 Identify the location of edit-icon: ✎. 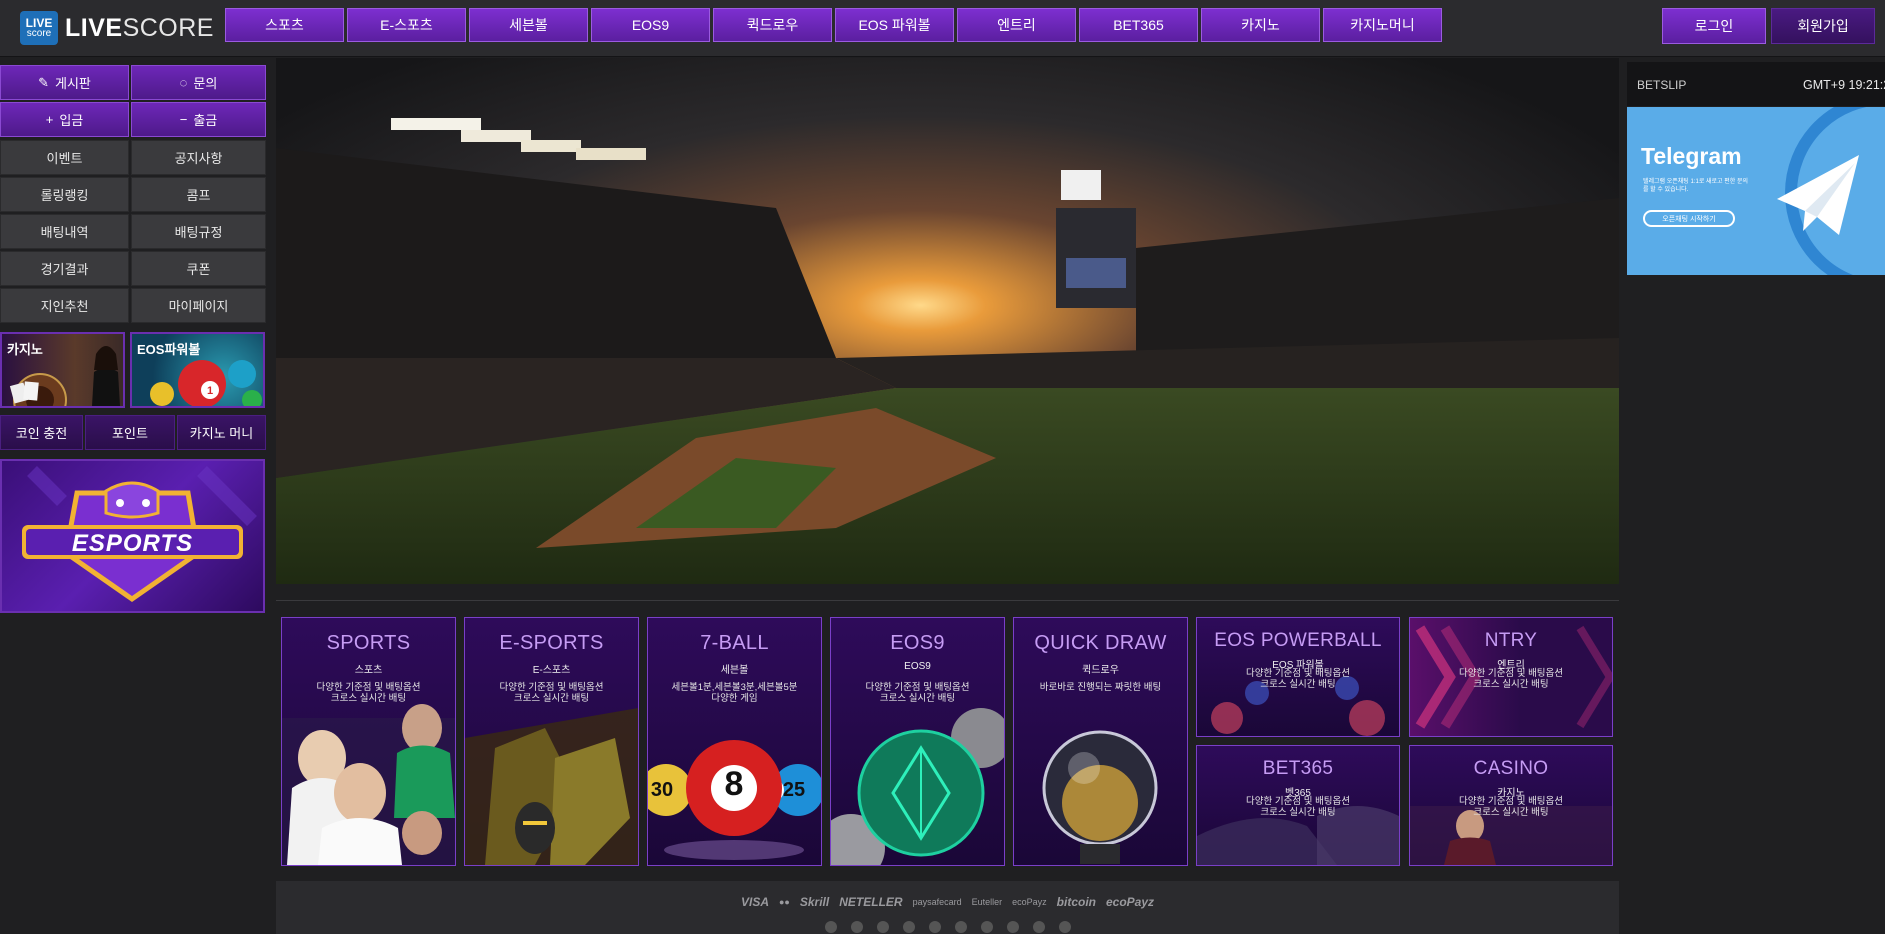
(43, 82).